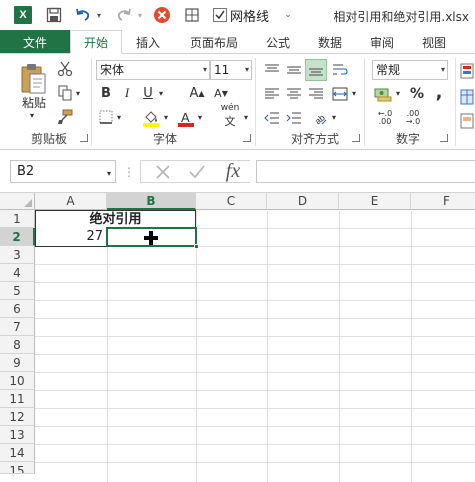 This screenshot has width=475, height=482. What do you see at coordinates (467, 97) in the screenshot?
I see `format-table-icon` at bounding box center [467, 97].